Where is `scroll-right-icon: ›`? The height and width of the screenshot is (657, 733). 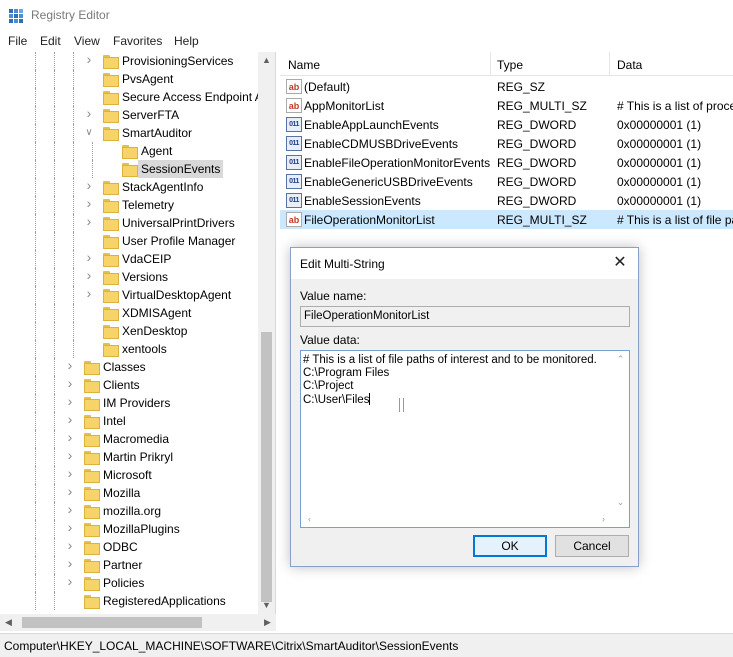
scroll-right-icon: › is located at coordinates (603, 519).